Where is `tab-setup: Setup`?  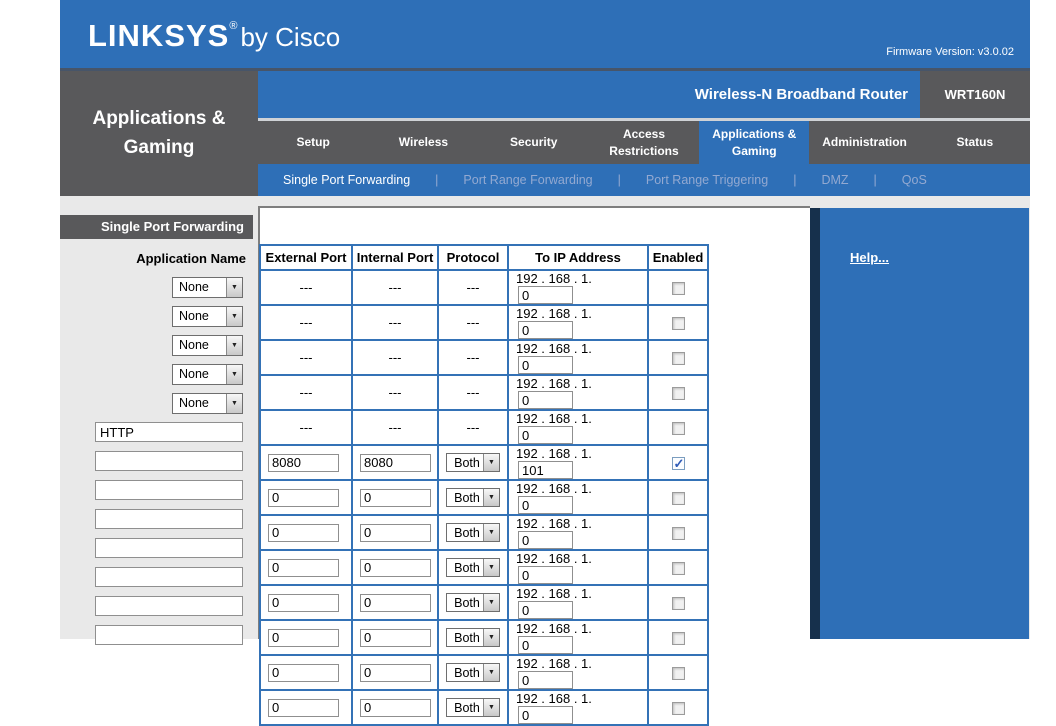
tab-setup: Setup is located at coordinates (313, 142).